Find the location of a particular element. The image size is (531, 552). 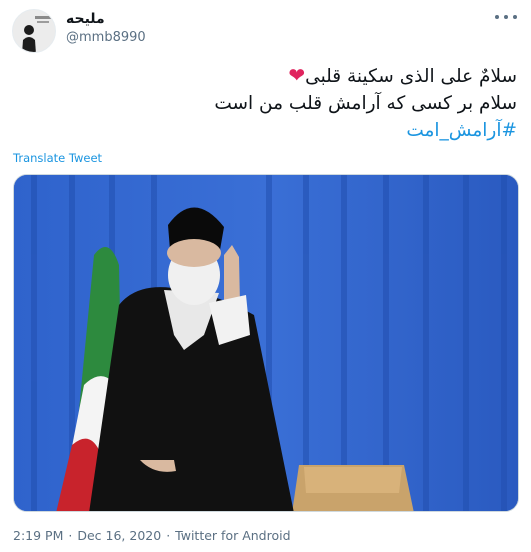

tweet-date: Dec 16, 2020 is located at coordinates (119, 535).